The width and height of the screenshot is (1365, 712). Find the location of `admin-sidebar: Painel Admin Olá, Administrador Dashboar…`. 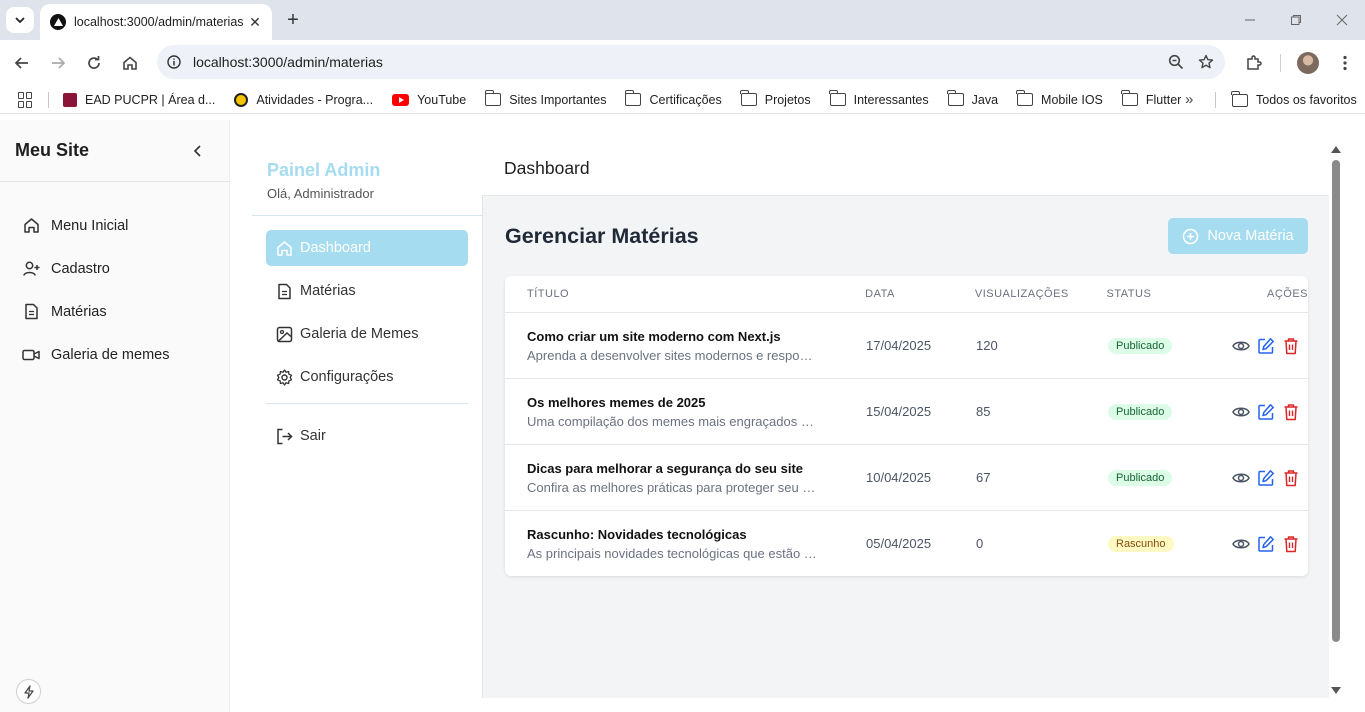

admin-sidebar: Painel Admin Olá, Administrador Dashboar… is located at coordinates (367, 409).